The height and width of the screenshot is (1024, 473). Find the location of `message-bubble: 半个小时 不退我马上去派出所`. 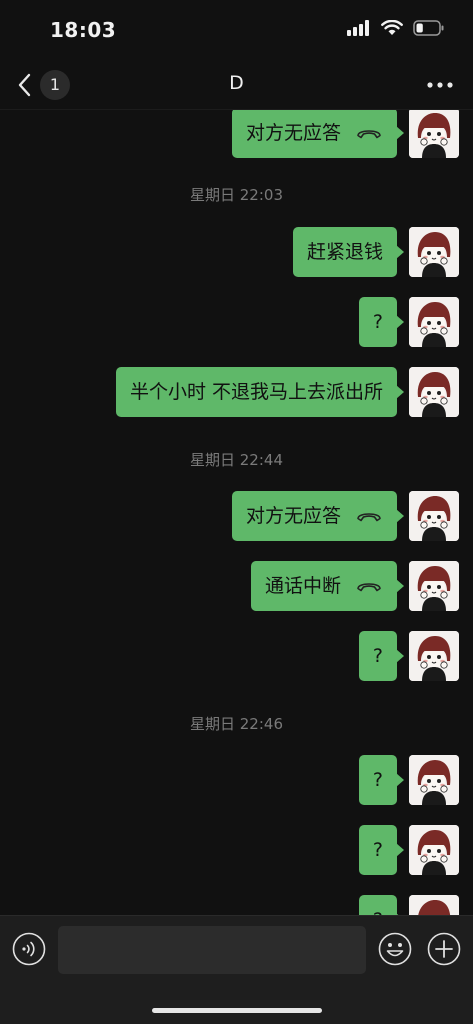

message-bubble: 半个小时 不退我马上去派出所 is located at coordinates (260, 392).